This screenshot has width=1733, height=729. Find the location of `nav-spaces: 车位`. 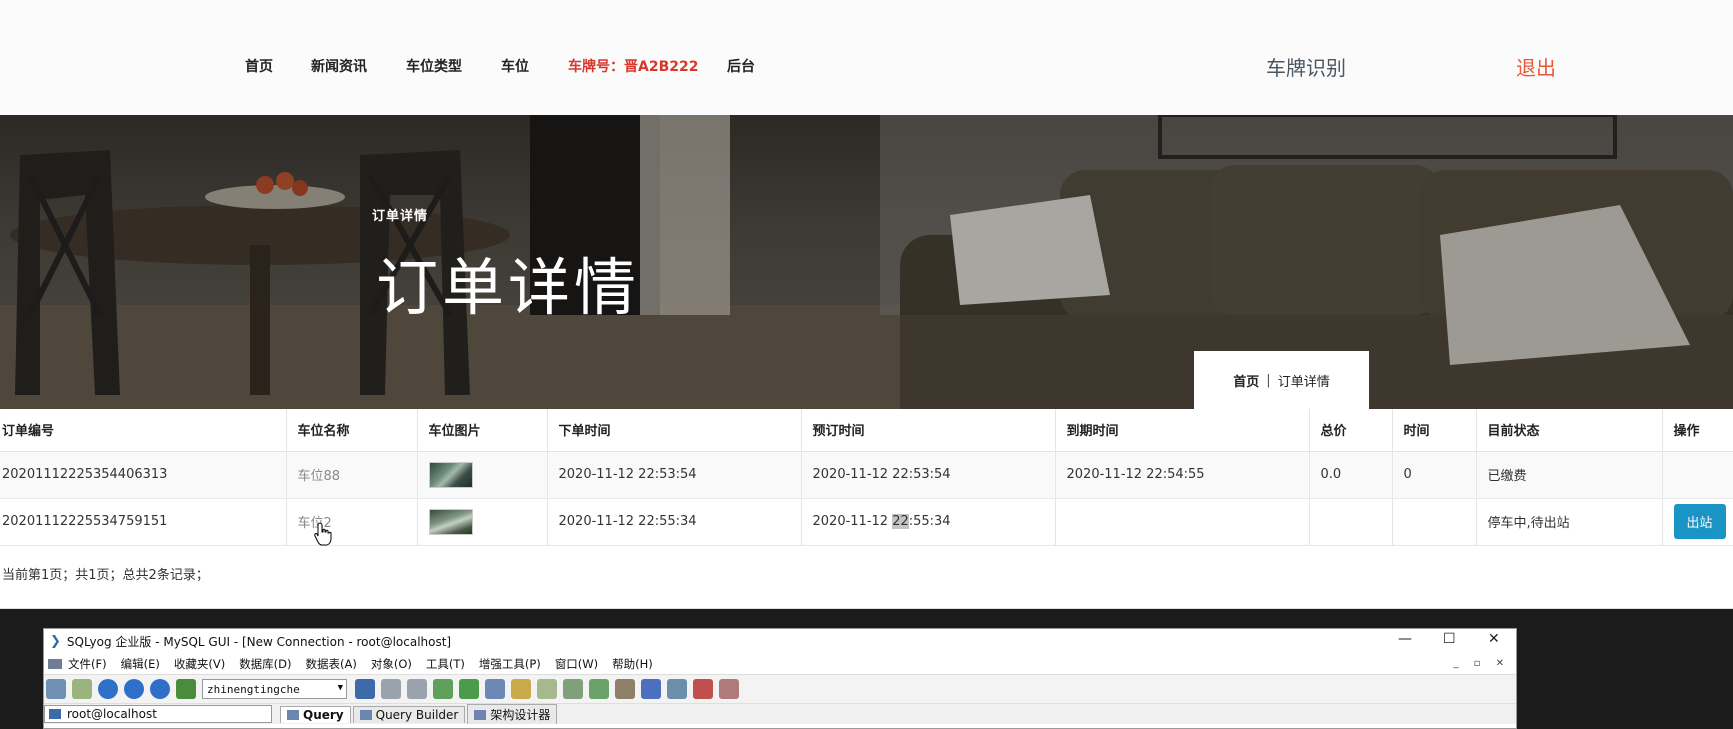

nav-spaces: 车位 is located at coordinates (515, 66).